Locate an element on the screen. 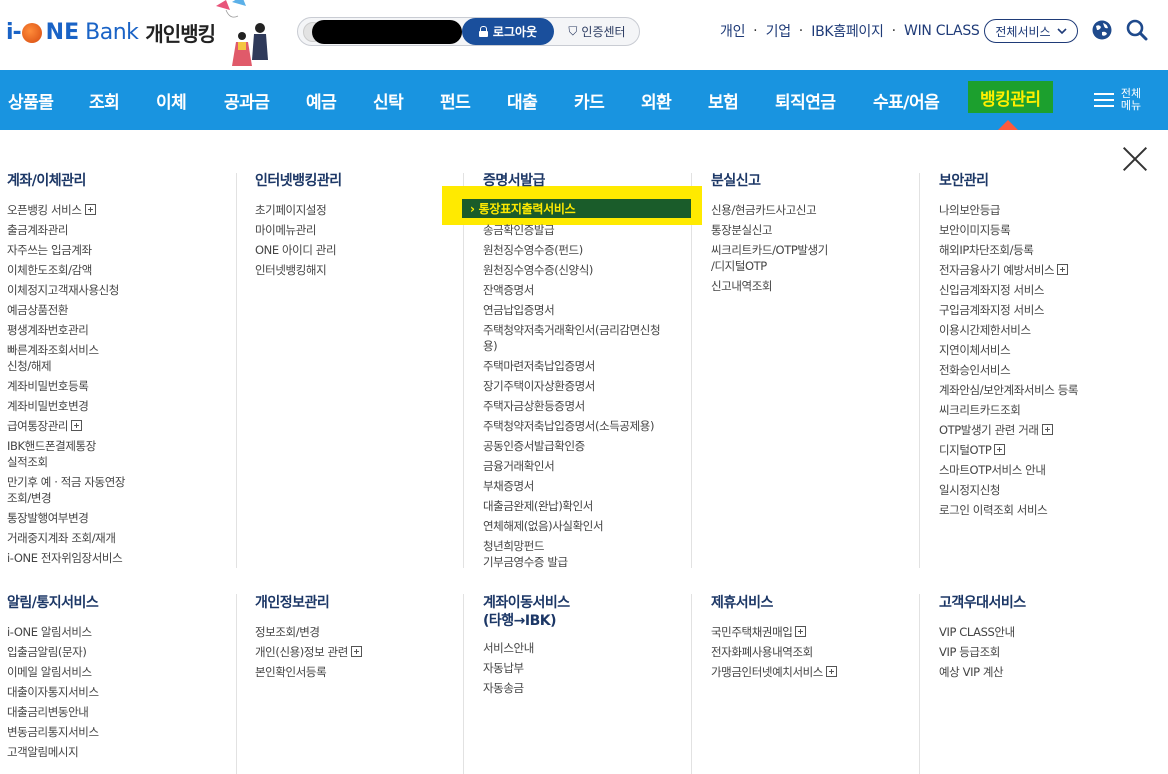 This screenshot has width=1168, height=774. menu-item: 계좌비밀번호등록 is located at coordinates (117, 386).